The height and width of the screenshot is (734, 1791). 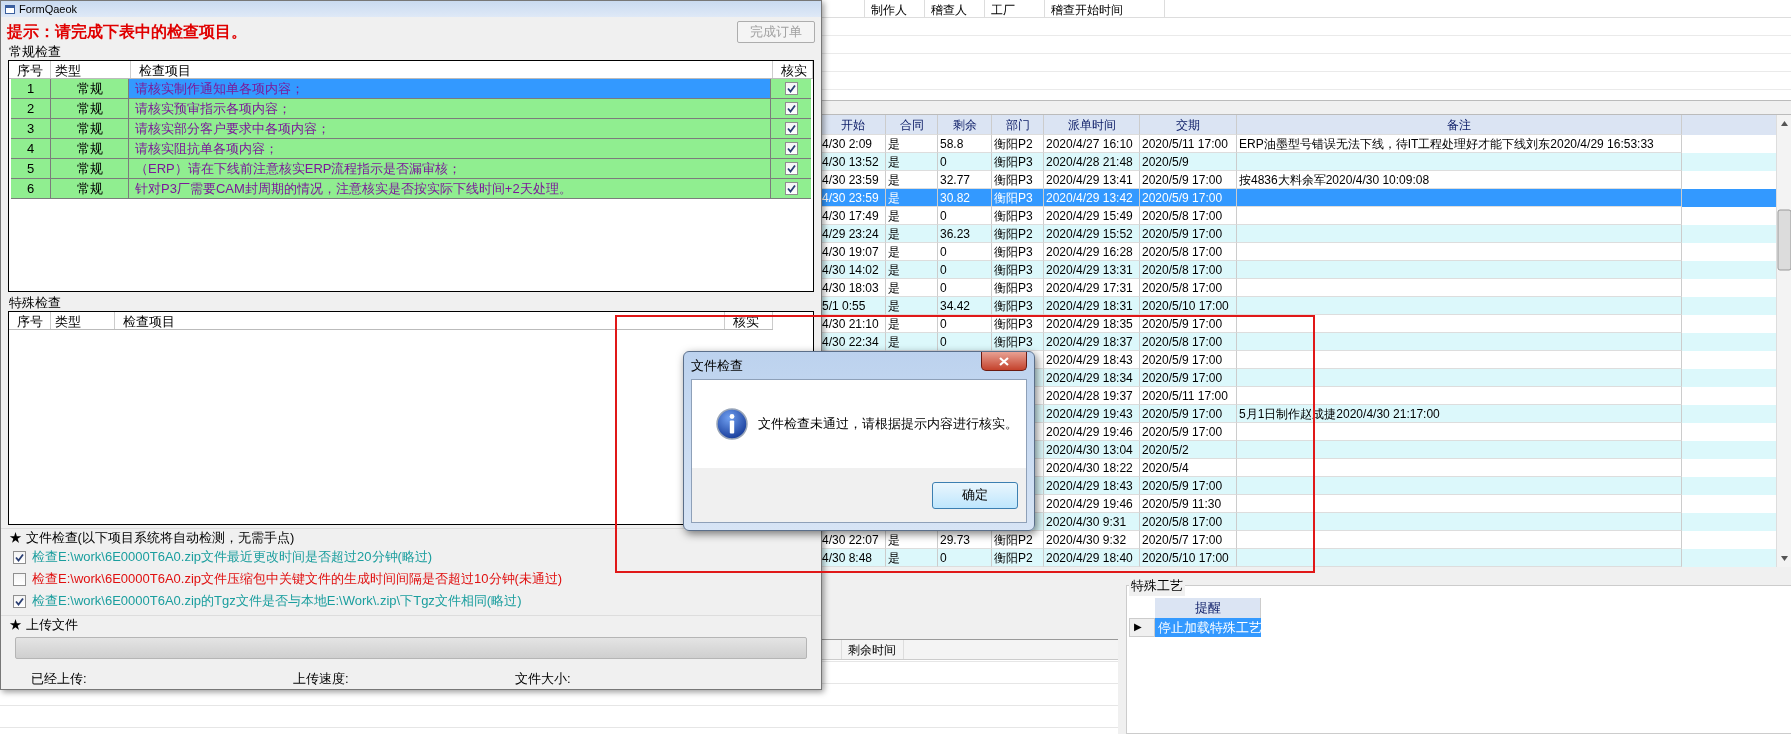 I want to click on dialog-title: 文件检查, so click(x=717, y=365).